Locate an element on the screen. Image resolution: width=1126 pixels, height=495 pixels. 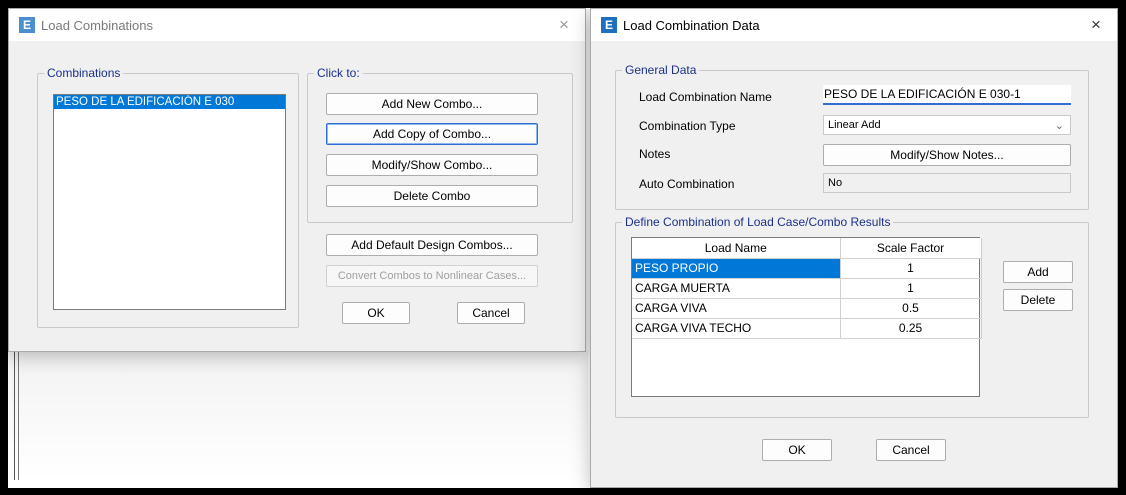
combination-type-value: Linear Add is located at coordinates (854, 125).